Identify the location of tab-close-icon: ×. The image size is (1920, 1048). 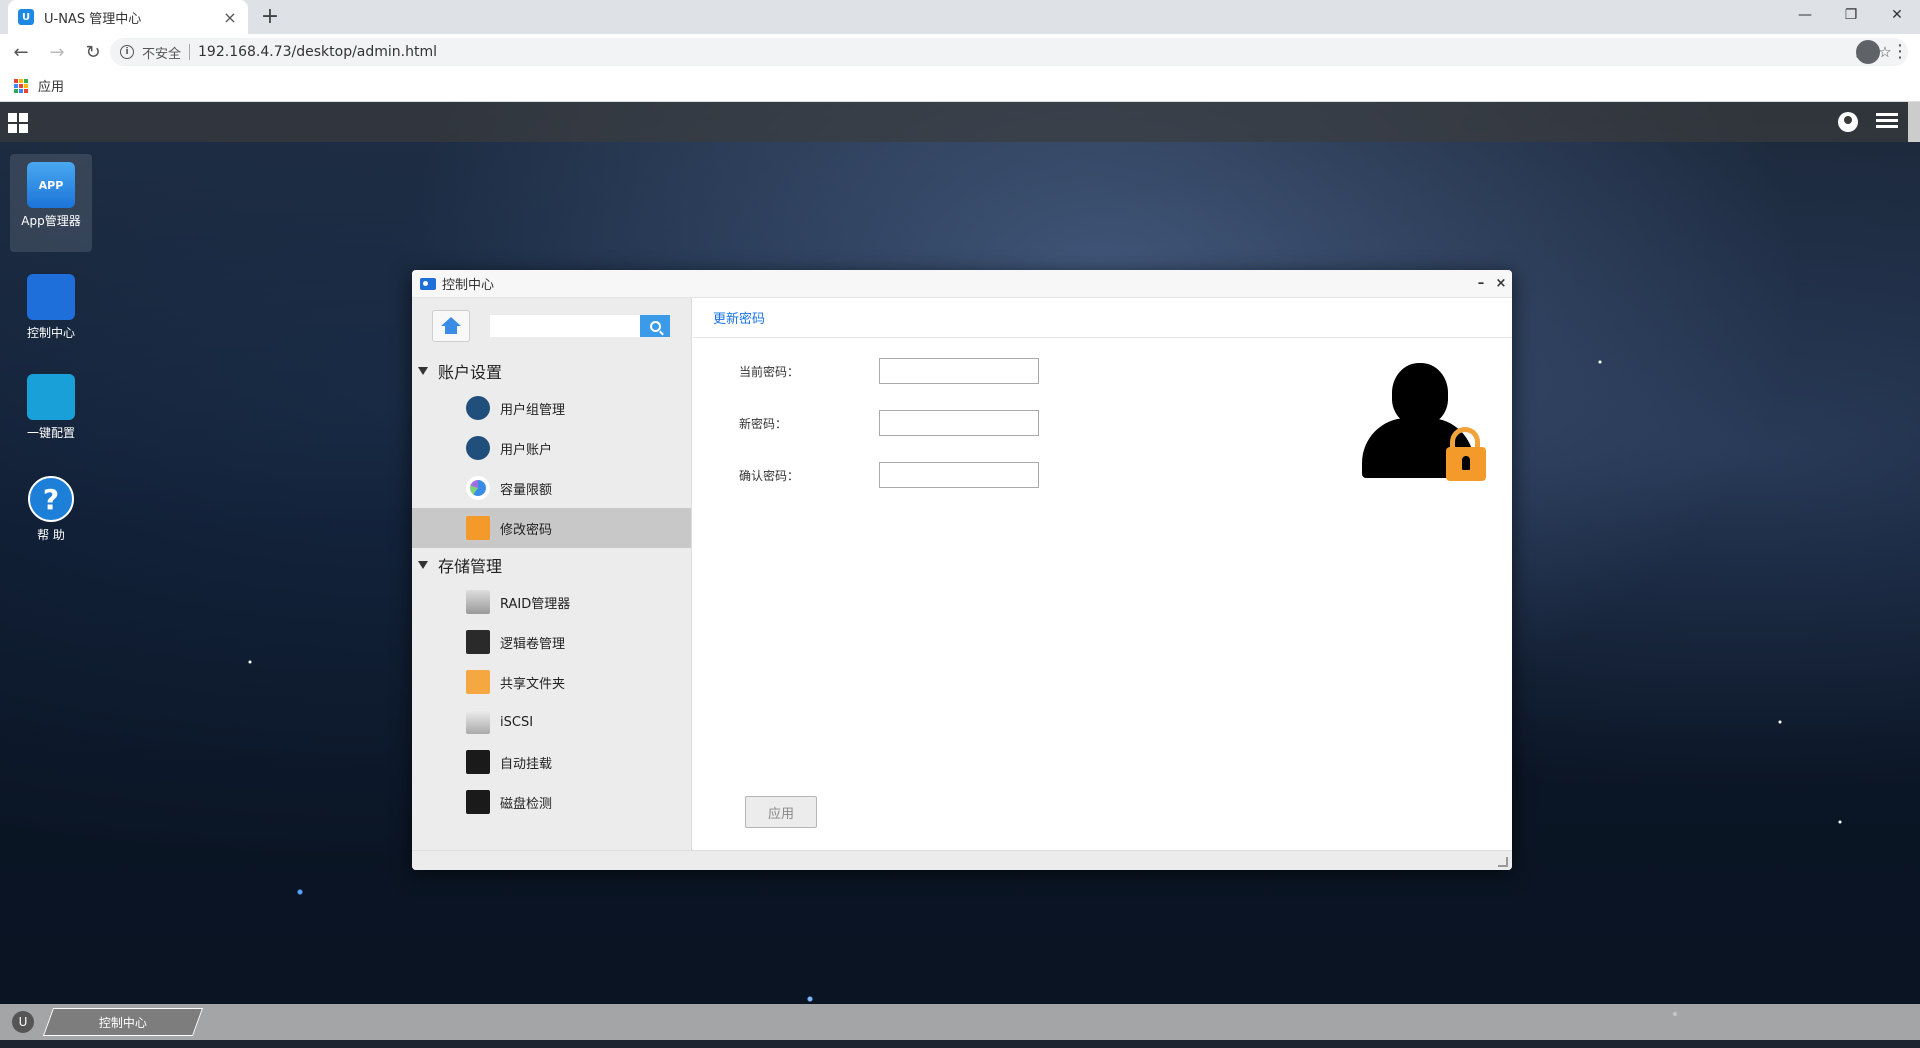
(230, 17).